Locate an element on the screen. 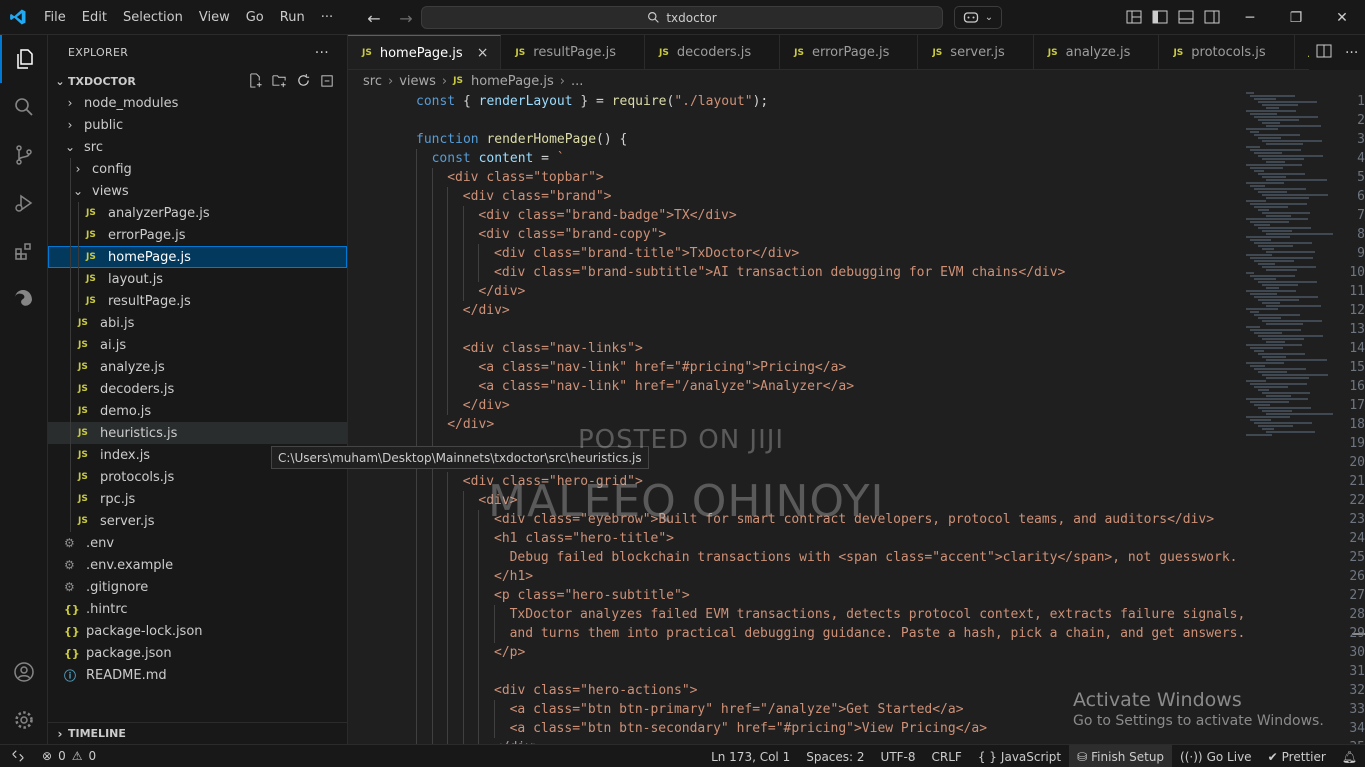  breadcrumb-src: src is located at coordinates (372, 81).